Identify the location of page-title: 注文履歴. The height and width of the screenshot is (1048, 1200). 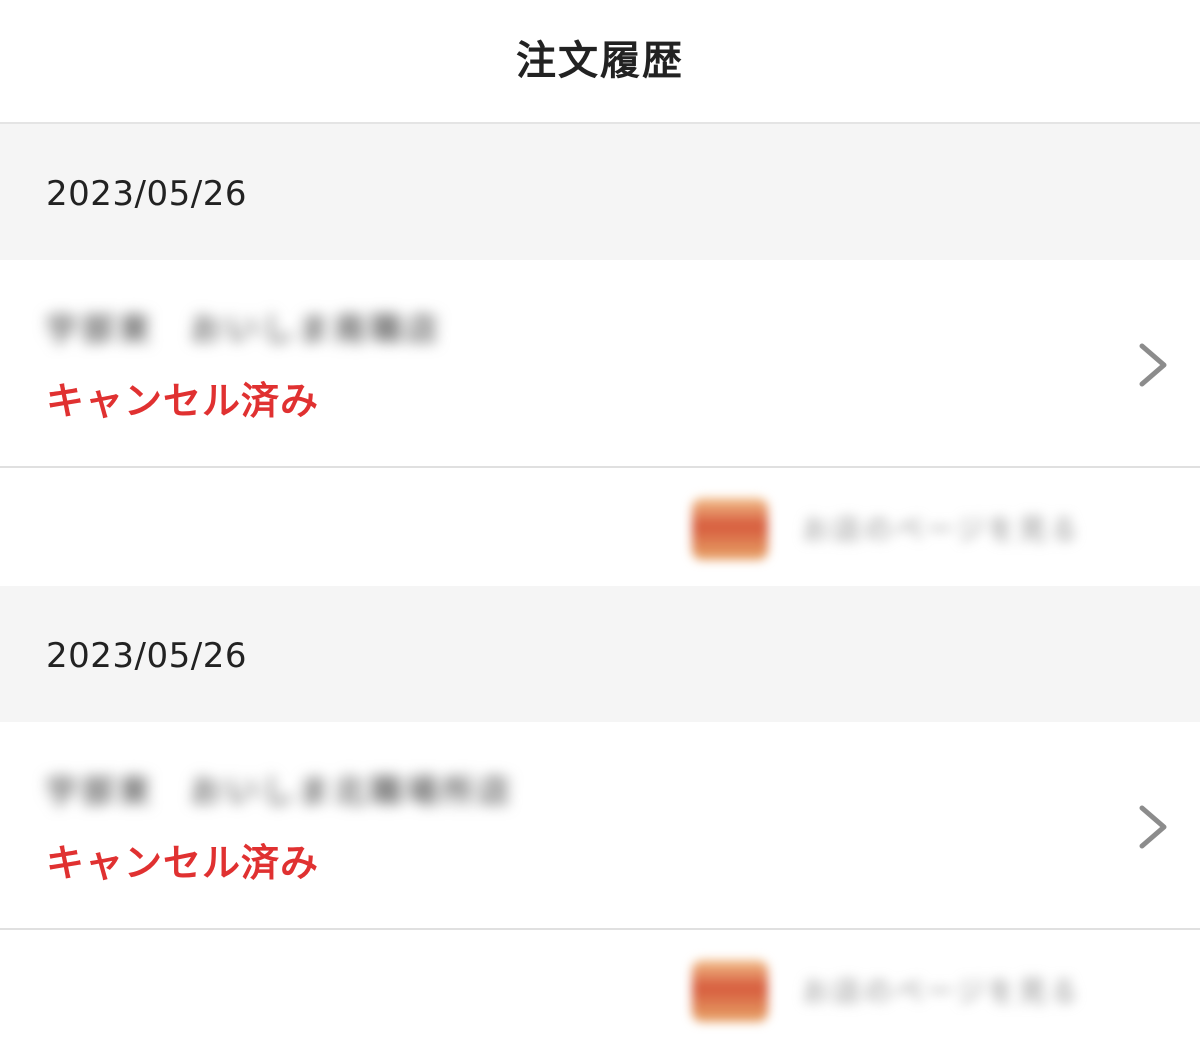
(600, 61).